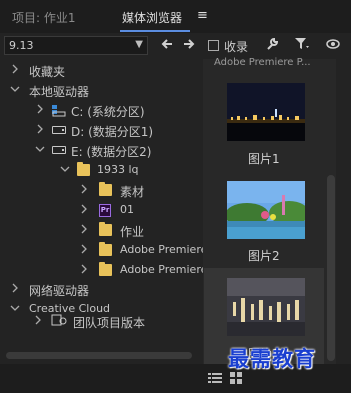  What do you see at coordinates (132, 232) in the screenshot?
I see `tree-item-label: 作业` at bounding box center [132, 232].